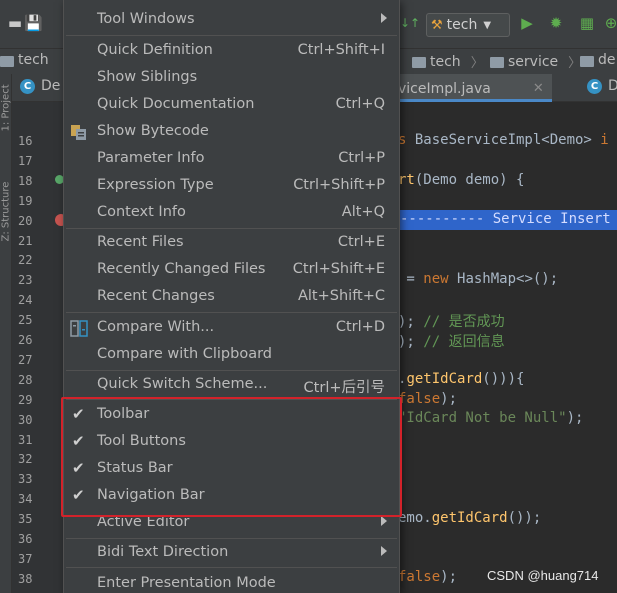  Describe the element at coordinates (143, 522) in the screenshot. I see `menu-item-label: Active Editor` at that location.